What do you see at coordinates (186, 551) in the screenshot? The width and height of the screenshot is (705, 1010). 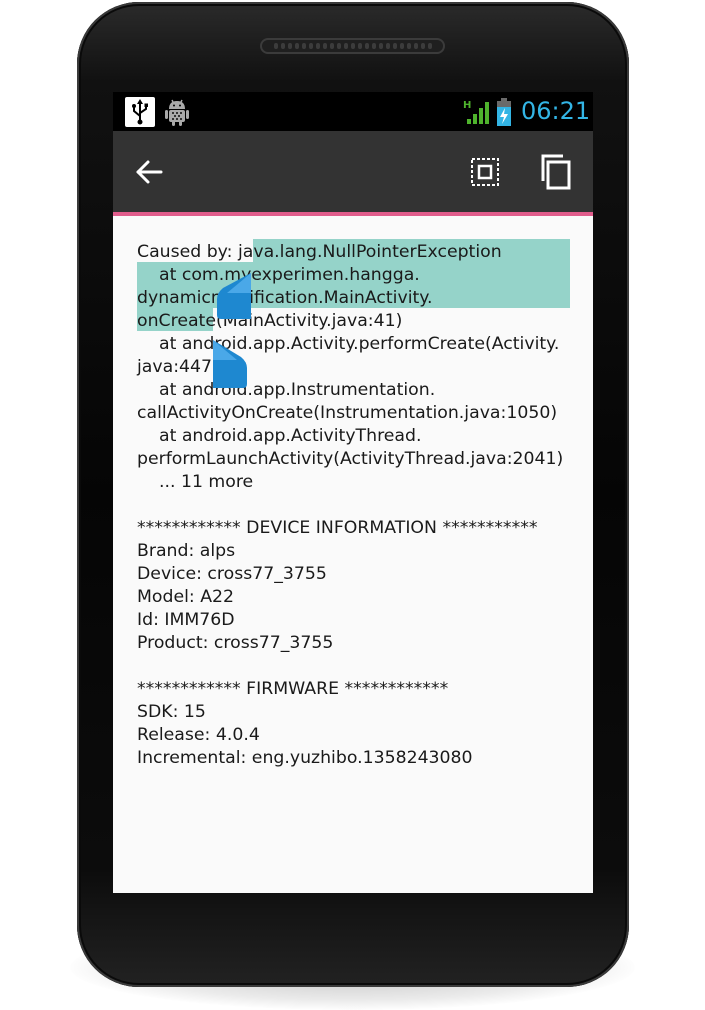 I see `log-line: Brand: alps` at bounding box center [186, 551].